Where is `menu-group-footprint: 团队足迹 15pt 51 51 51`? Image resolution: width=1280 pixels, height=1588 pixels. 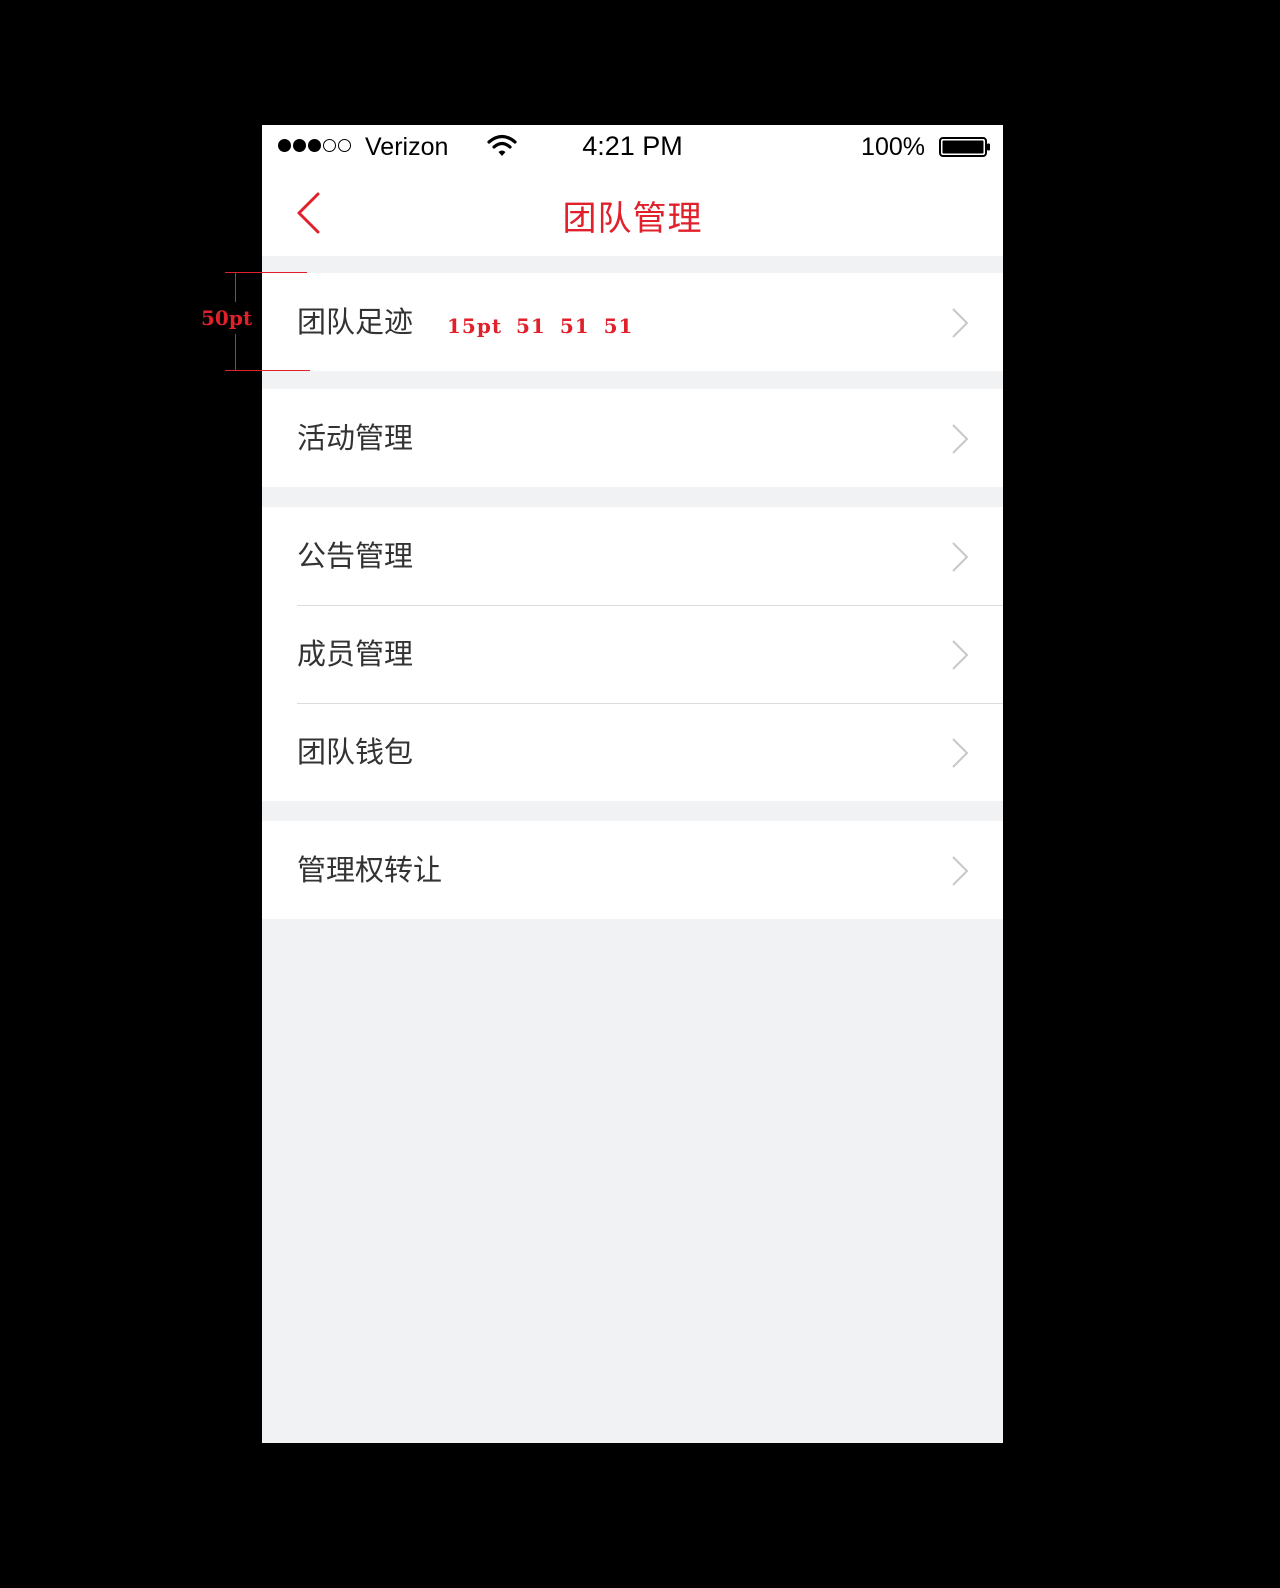
menu-group-footprint: 团队足迹 15pt 51 51 51 is located at coordinates (632, 322).